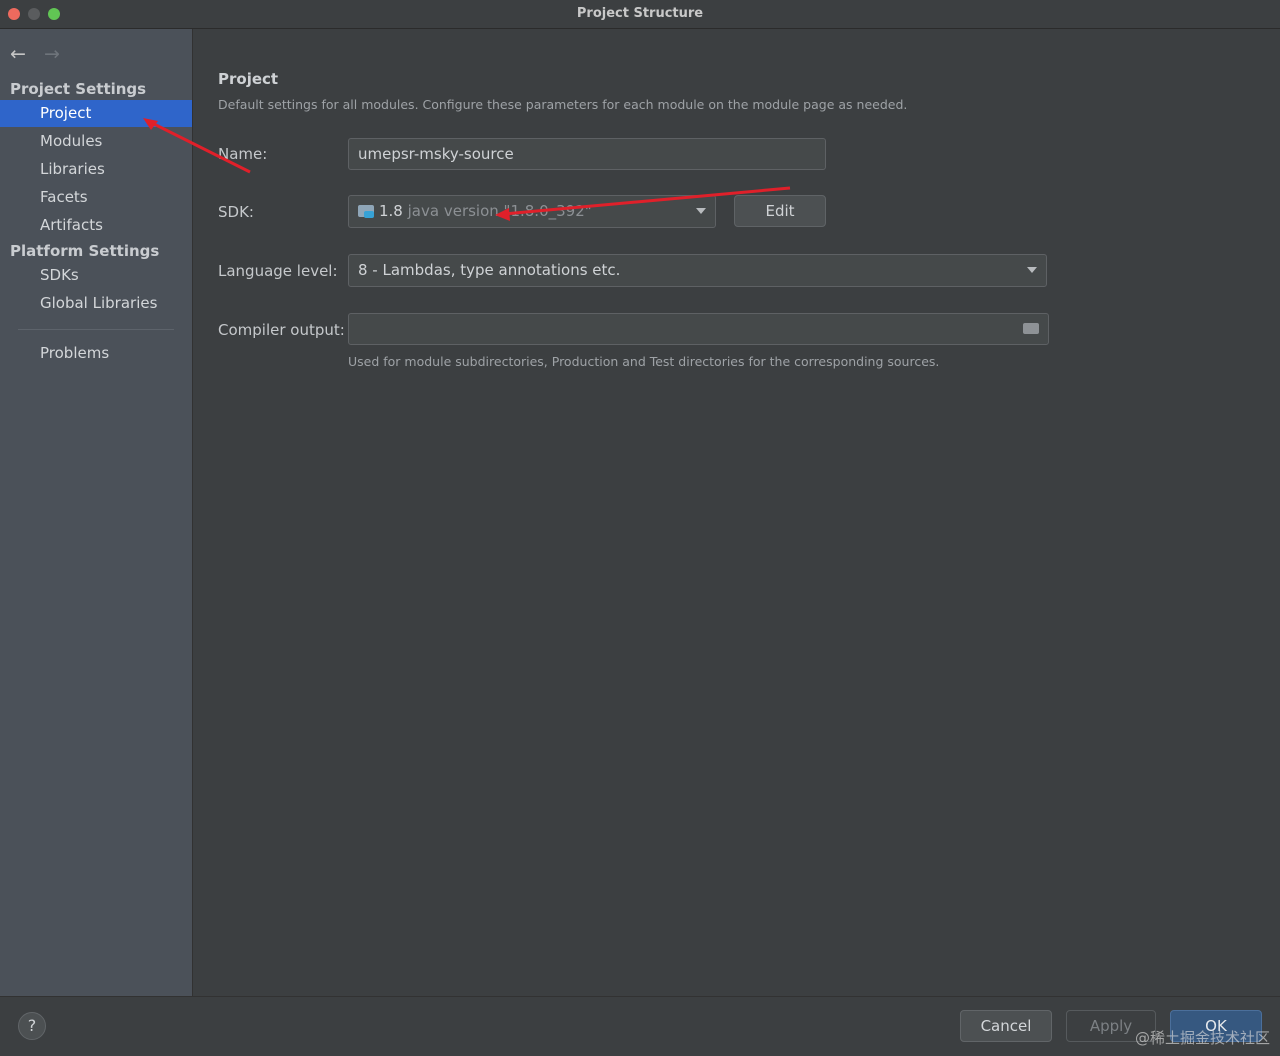 Image resolution: width=1280 pixels, height=1056 pixels. I want to click on name-label: Name:, so click(243, 154).